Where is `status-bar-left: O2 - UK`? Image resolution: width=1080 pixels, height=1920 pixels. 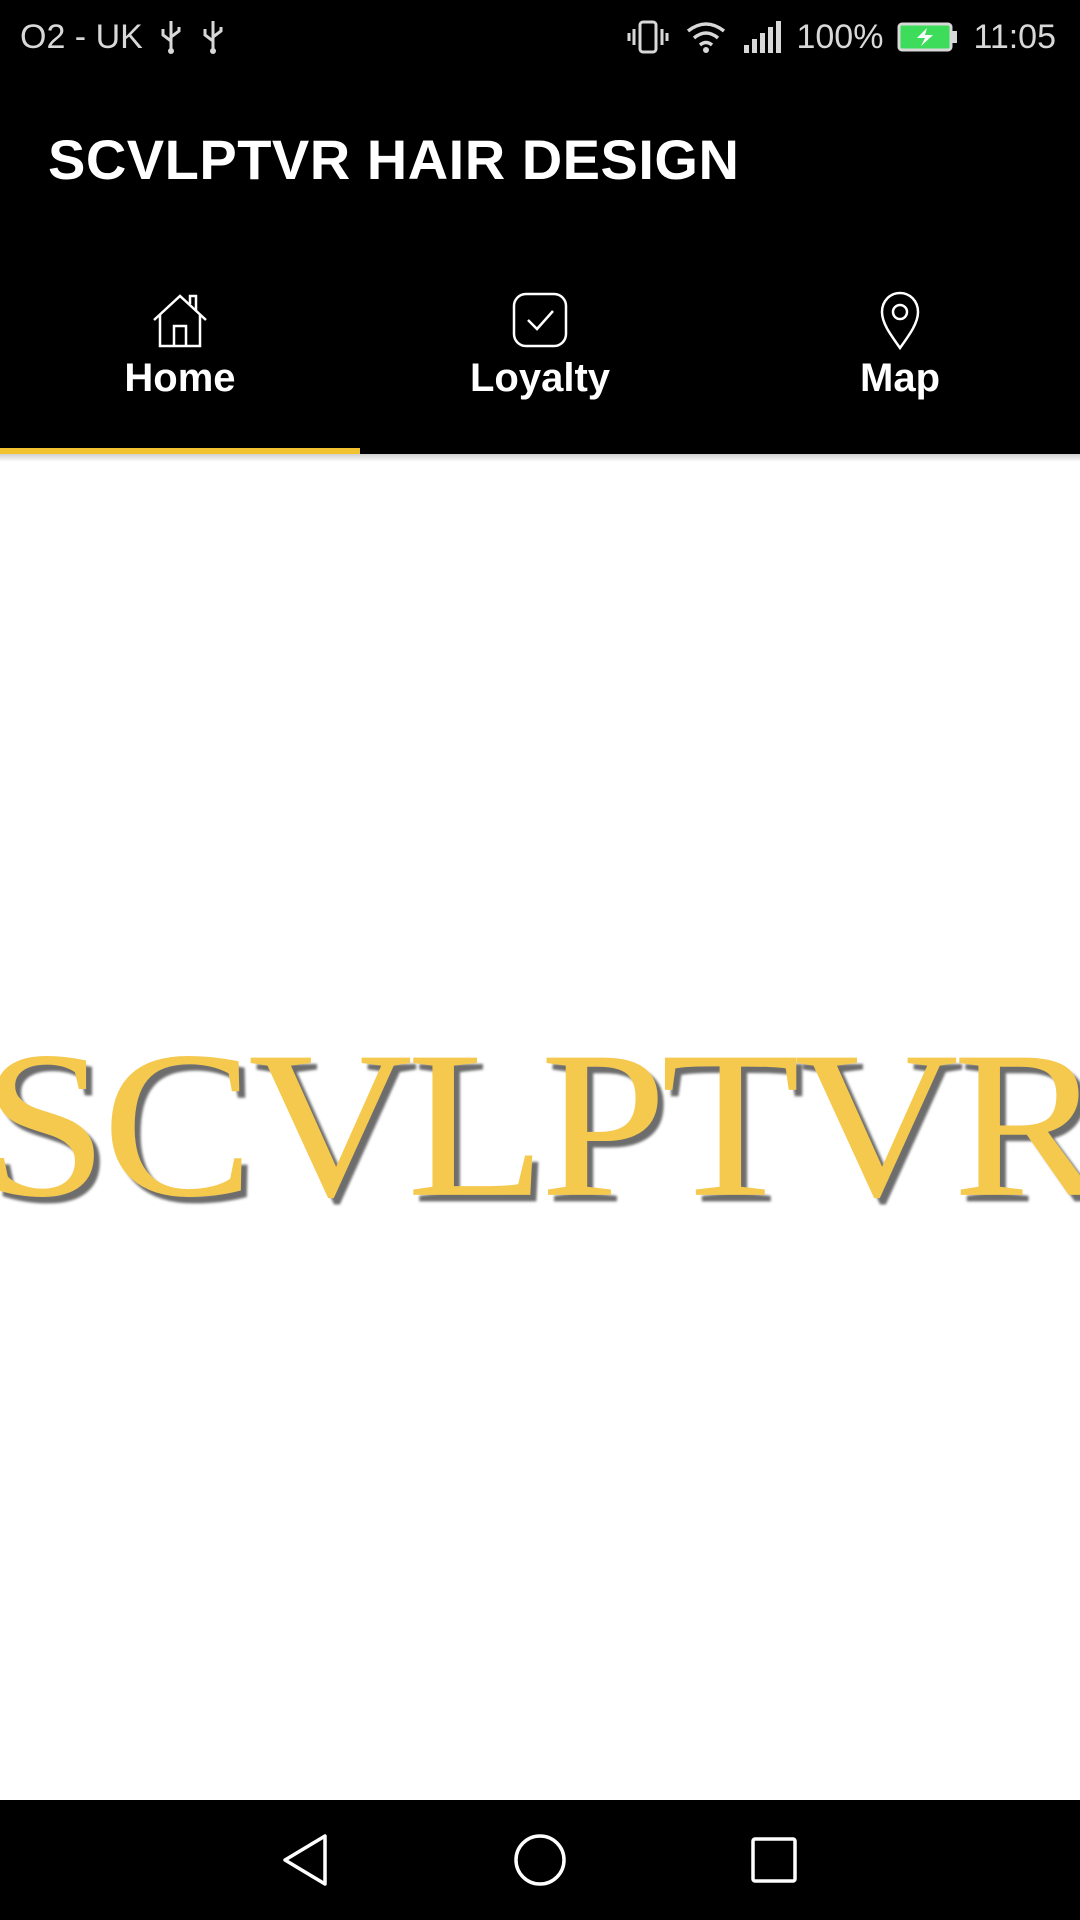 status-bar-left: O2 - UK is located at coordinates (123, 37).